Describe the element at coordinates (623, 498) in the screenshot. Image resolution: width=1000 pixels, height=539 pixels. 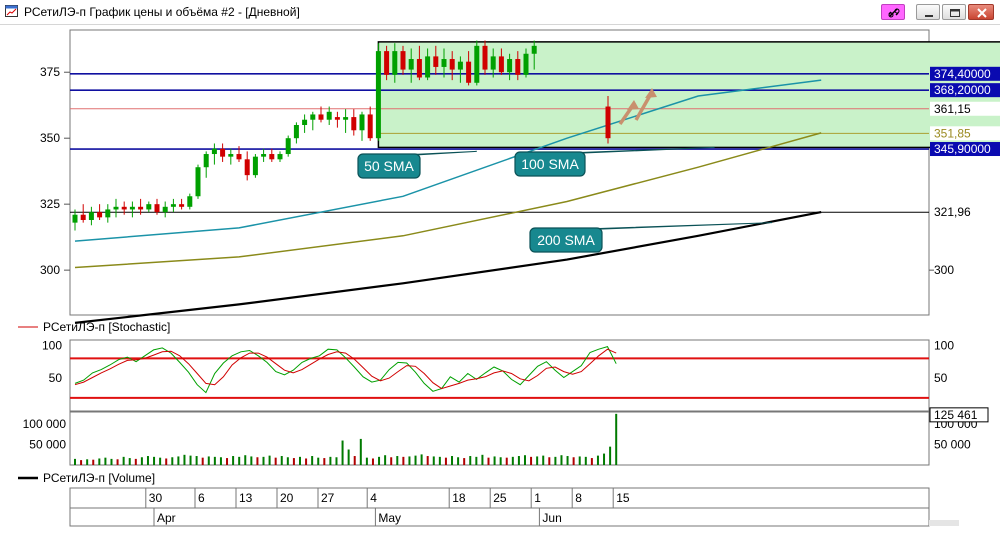
I see `date-day-label: 15` at that location.